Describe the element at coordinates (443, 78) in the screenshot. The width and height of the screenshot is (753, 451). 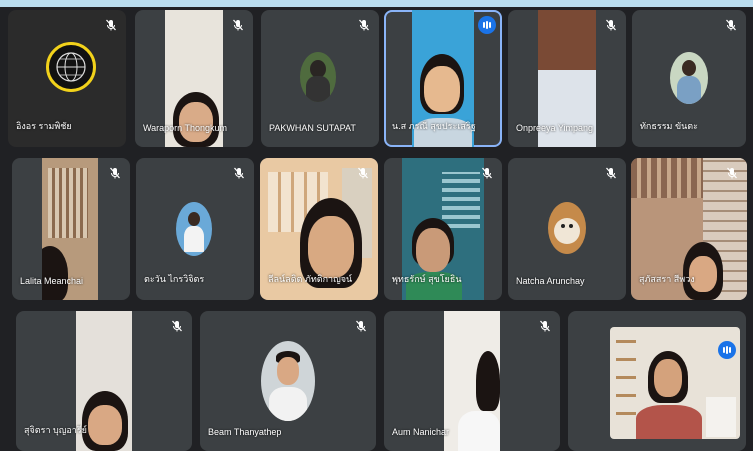
I see `participant-tile-4: น.ส ภรณี สุขประเสริฐ` at that location.